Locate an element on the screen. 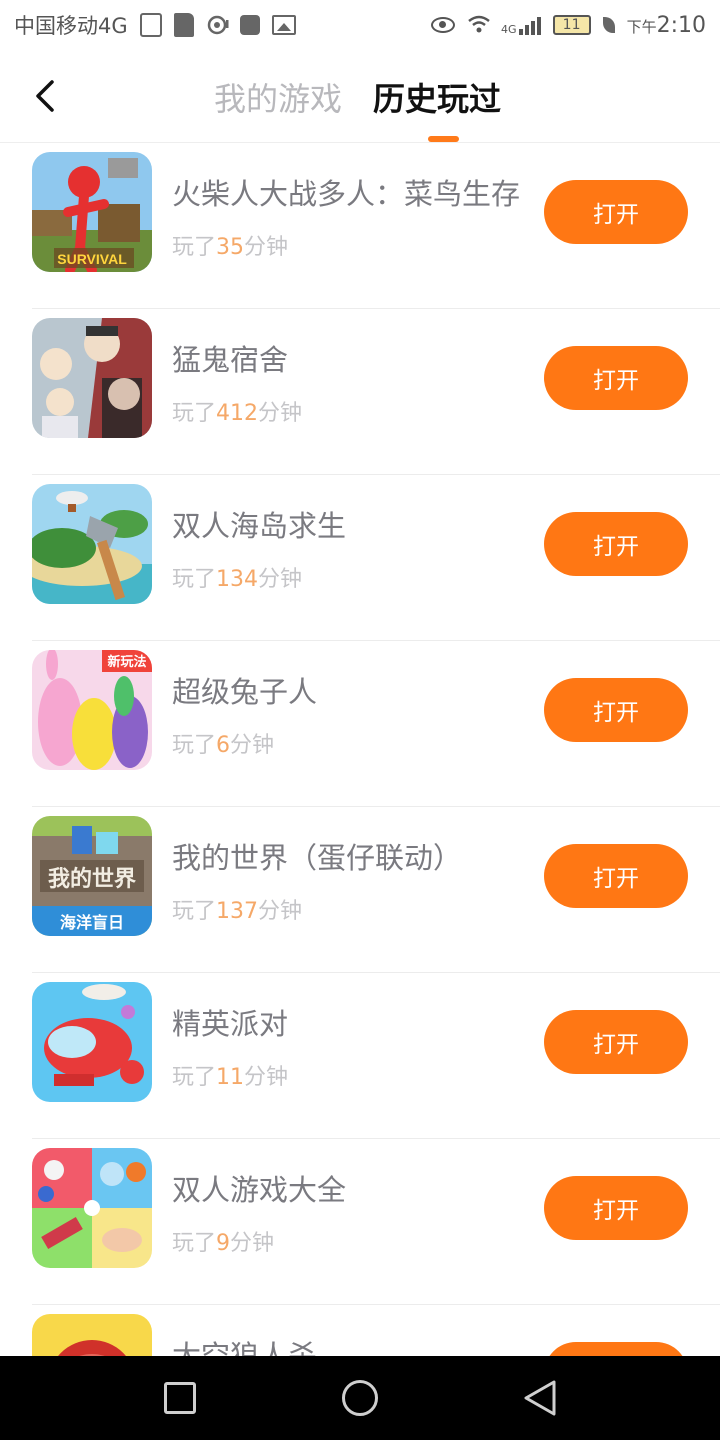  game-name: 火柴人大战多人：菜鸟生存 is located at coordinates (346, 194).